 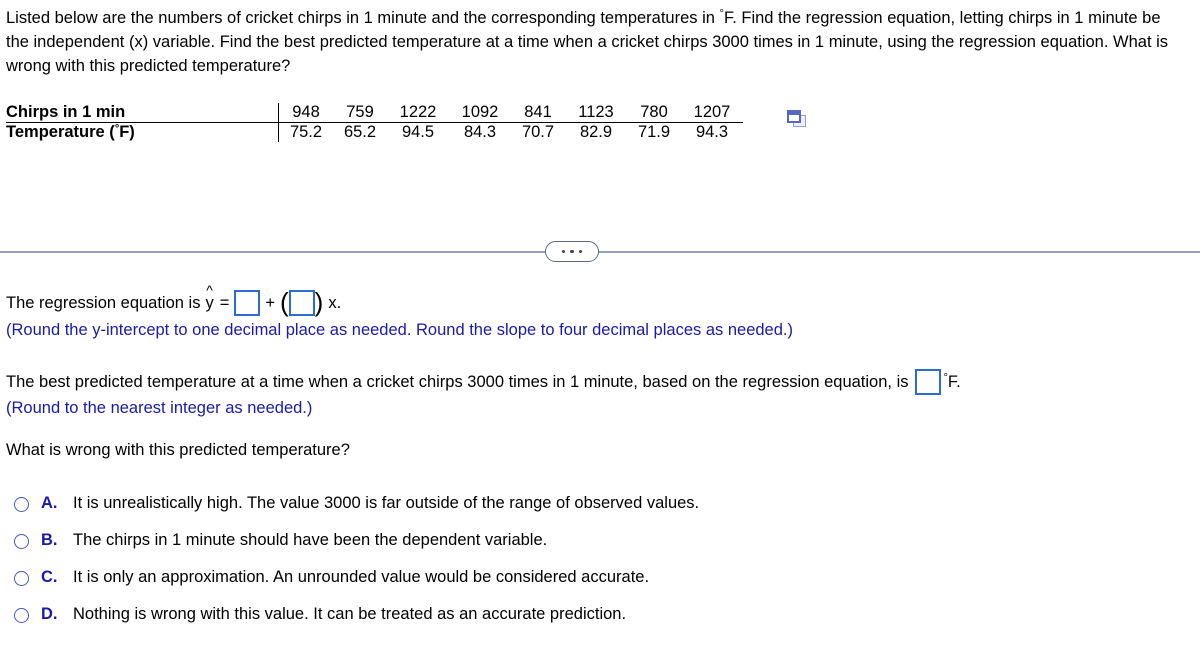 I want to click on cell-temp-5: 82.9, so click(x=596, y=132).